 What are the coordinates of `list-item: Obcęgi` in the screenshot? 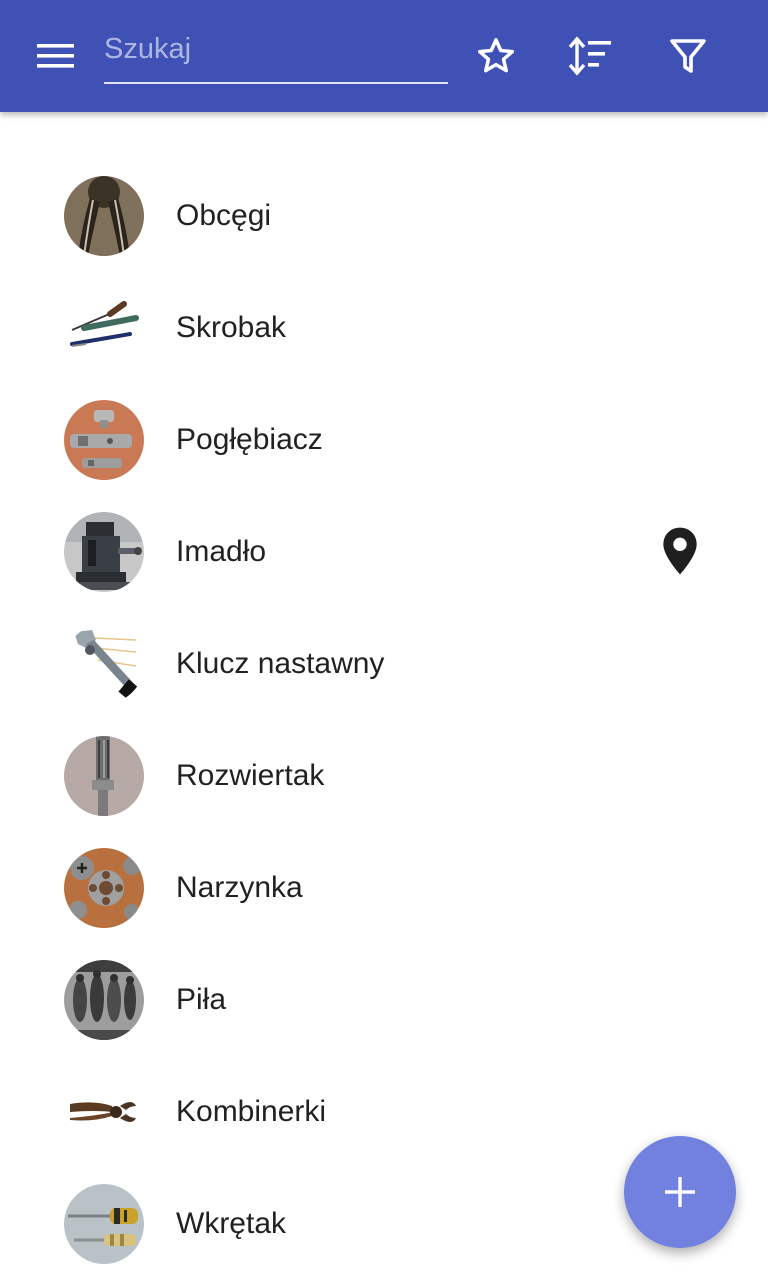 It's located at (384, 216).